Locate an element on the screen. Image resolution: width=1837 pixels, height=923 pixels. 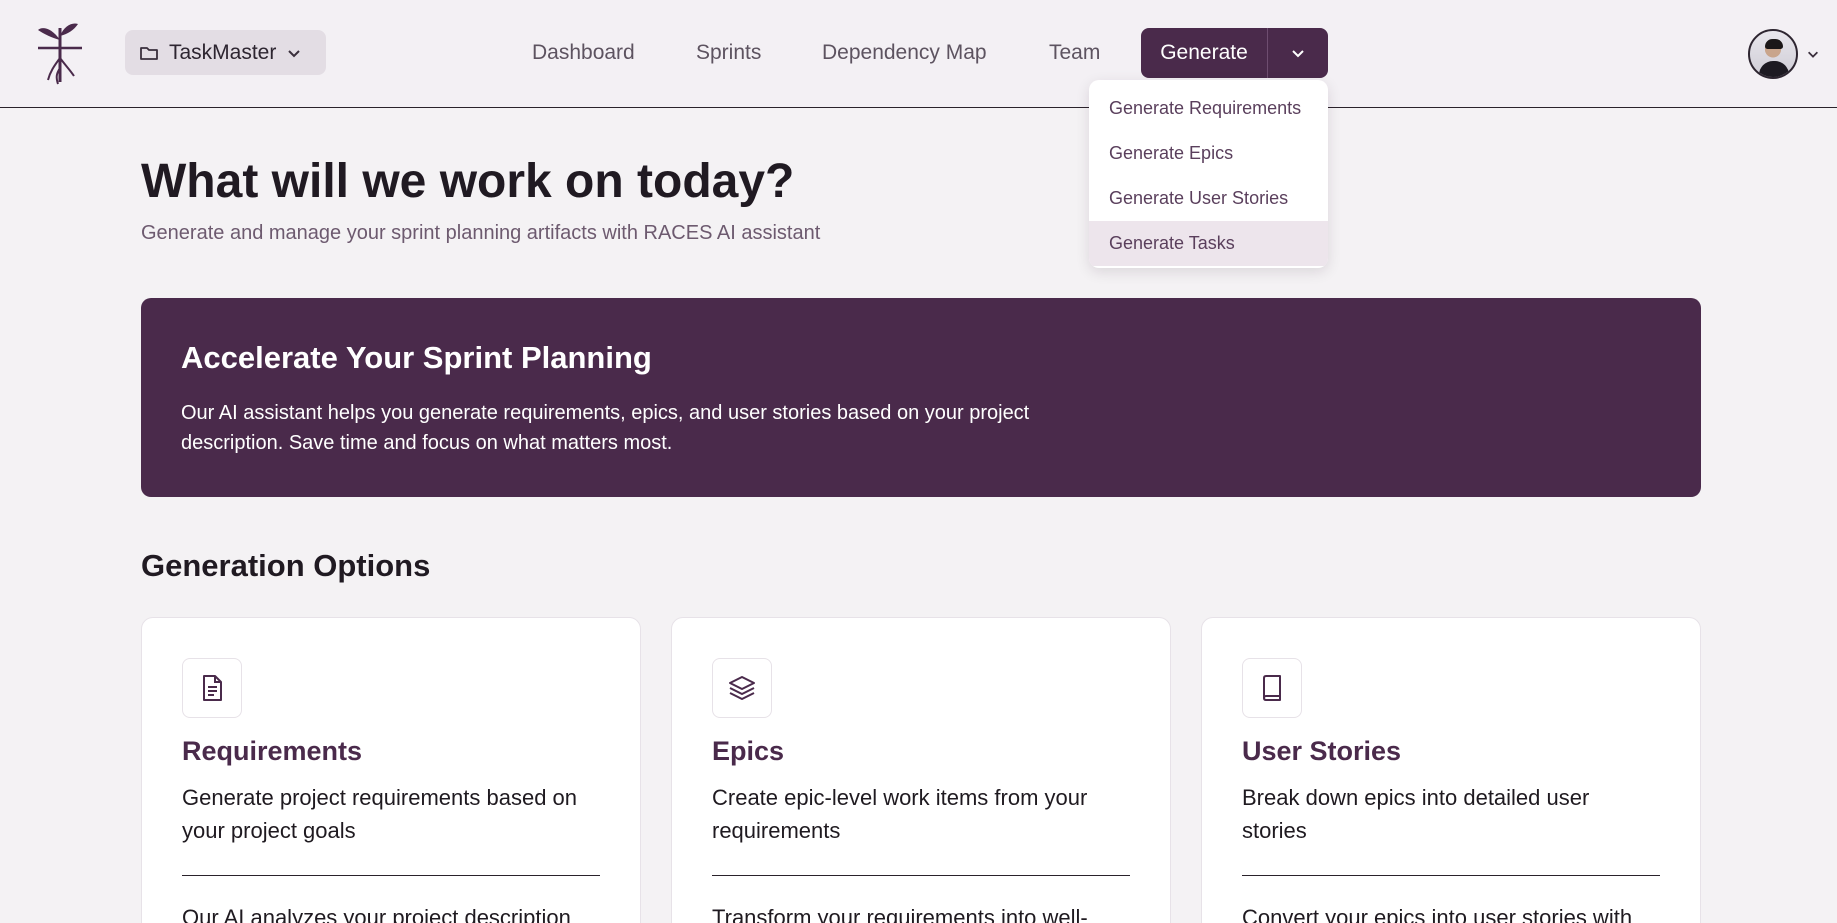
banner-title: Accelerate Your Sprint Planning is located at coordinates (416, 357).